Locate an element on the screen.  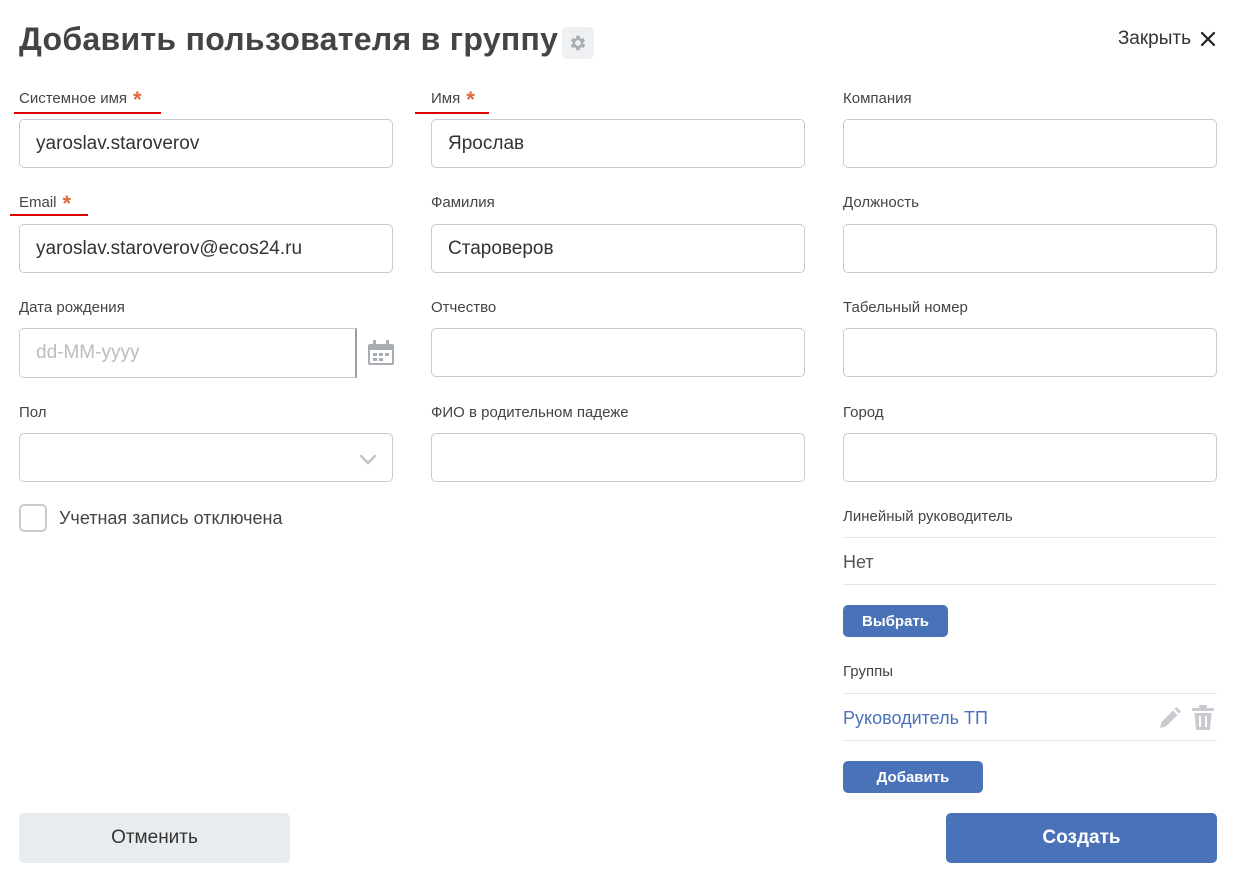
middle-name-input is located at coordinates (618, 352).